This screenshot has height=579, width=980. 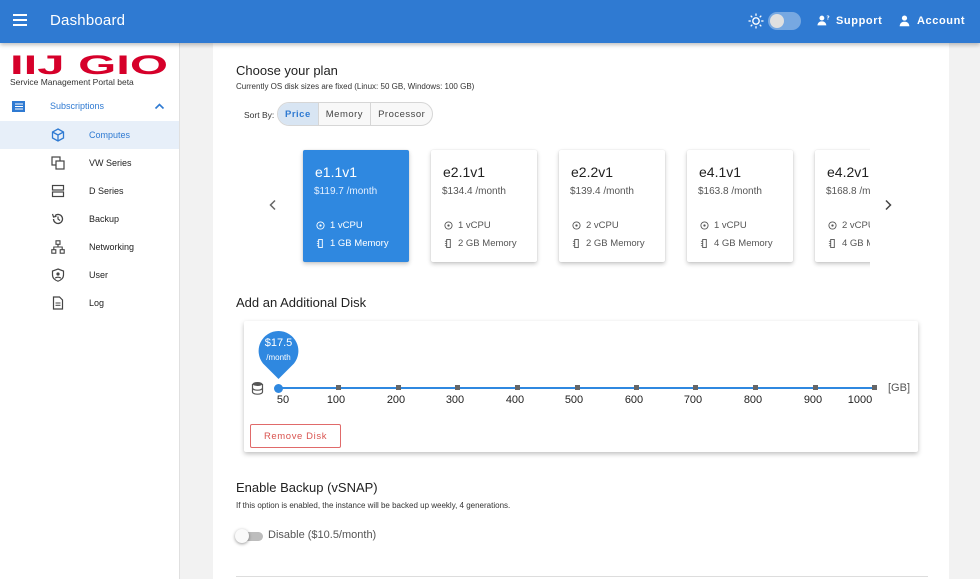 I want to click on backup-toggle, so click(x=249, y=536).